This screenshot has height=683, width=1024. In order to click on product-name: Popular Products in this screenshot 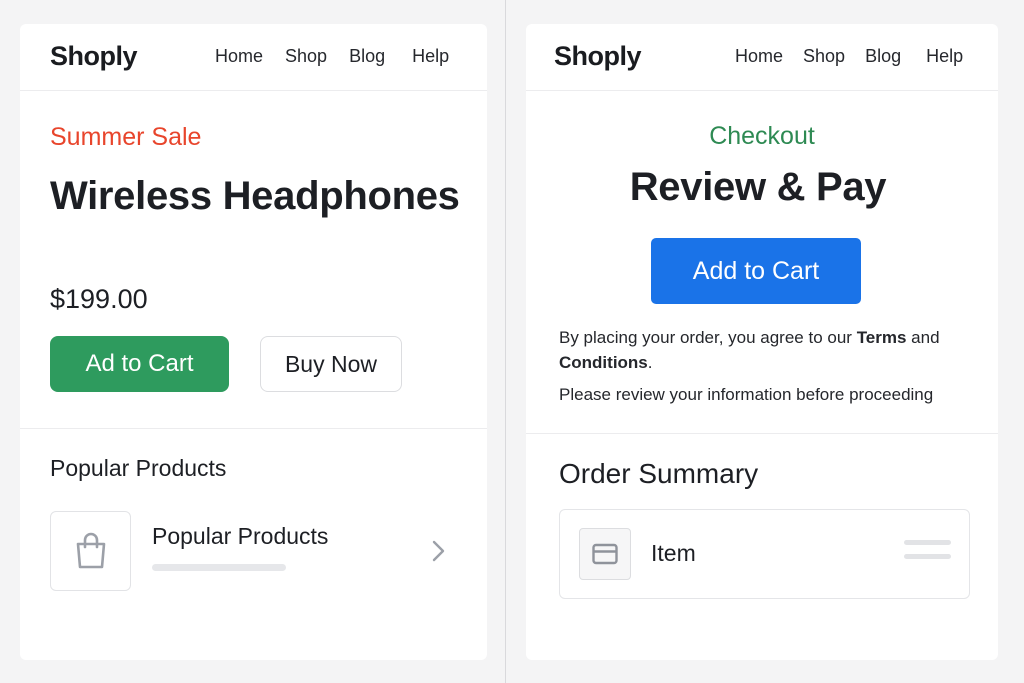, I will do `click(240, 536)`.